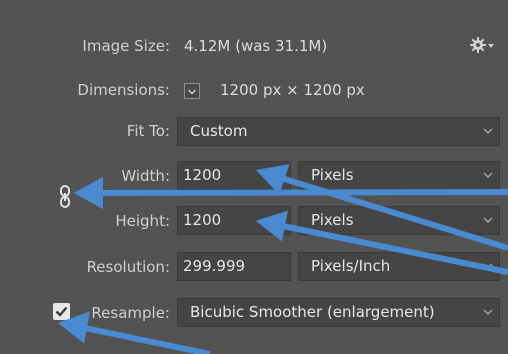 The width and height of the screenshot is (508, 354). I want to click on checkmark-icon, so click(61, 311).